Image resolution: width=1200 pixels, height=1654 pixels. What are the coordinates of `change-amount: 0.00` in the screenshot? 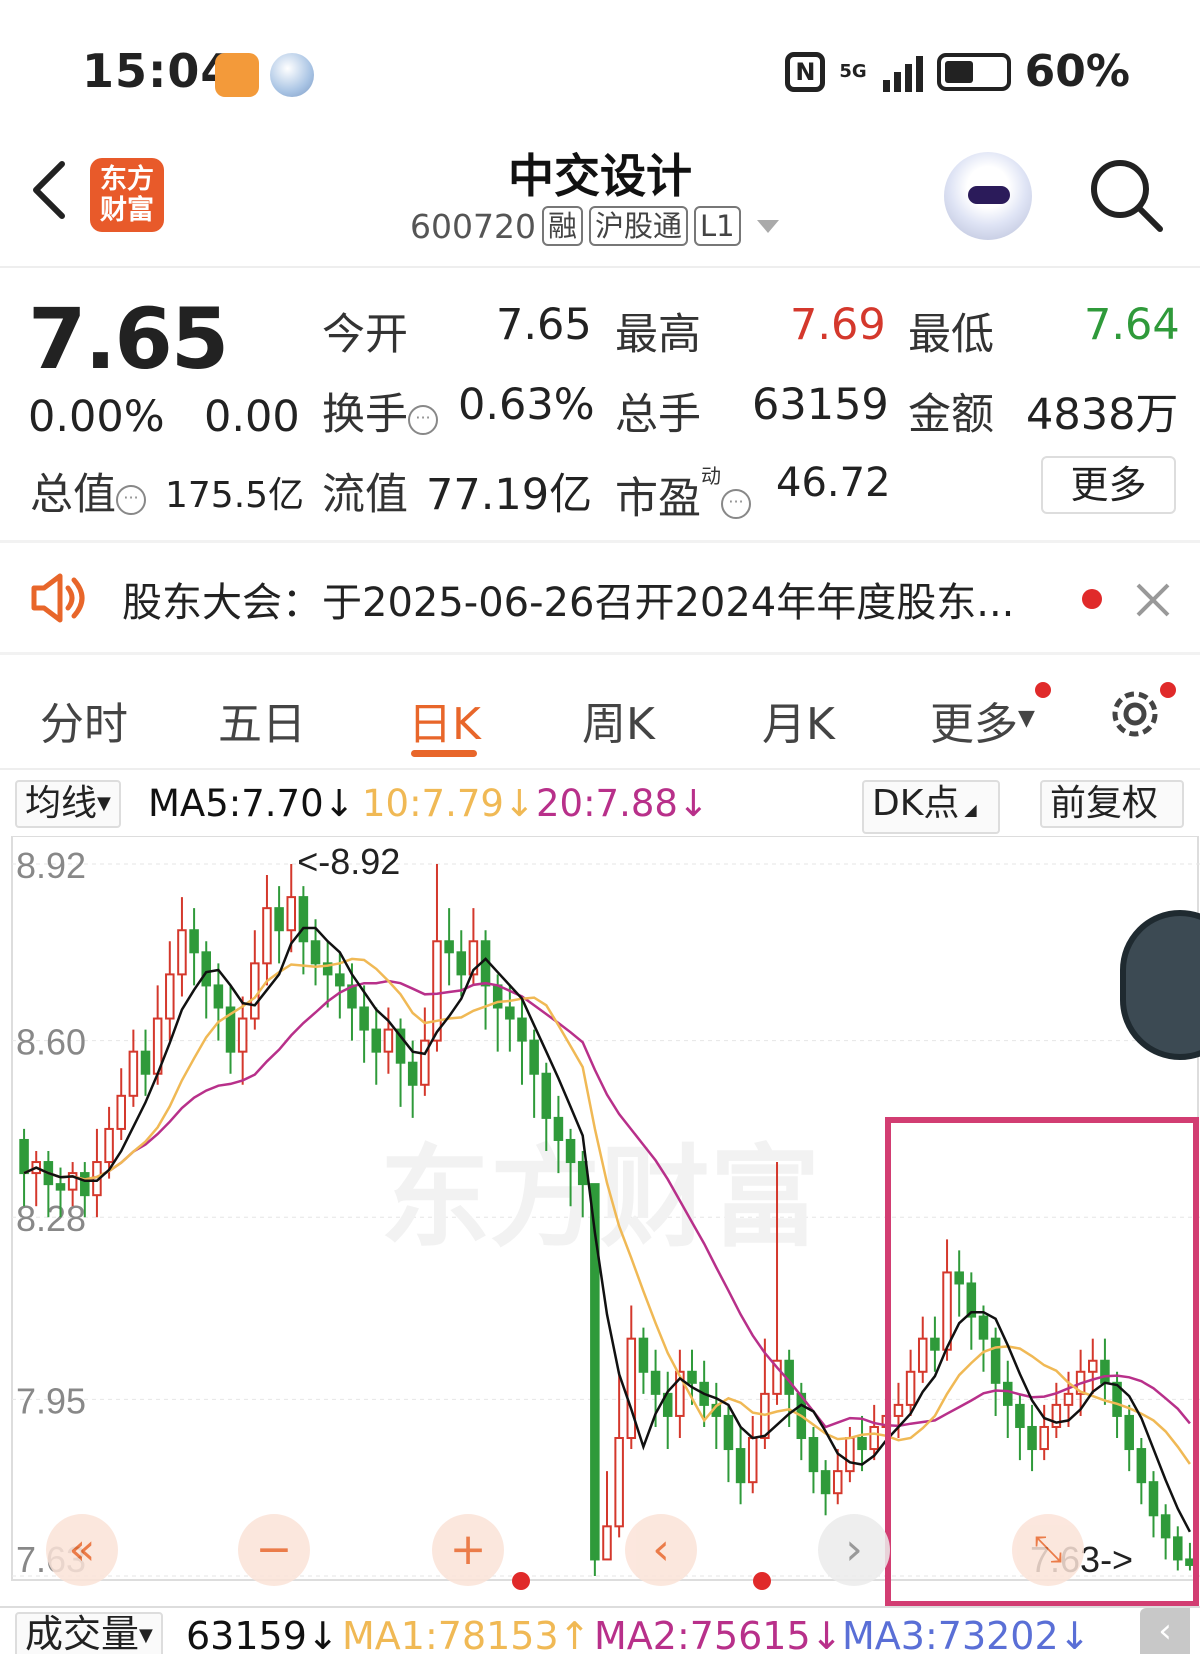 It's located at (252, 417).